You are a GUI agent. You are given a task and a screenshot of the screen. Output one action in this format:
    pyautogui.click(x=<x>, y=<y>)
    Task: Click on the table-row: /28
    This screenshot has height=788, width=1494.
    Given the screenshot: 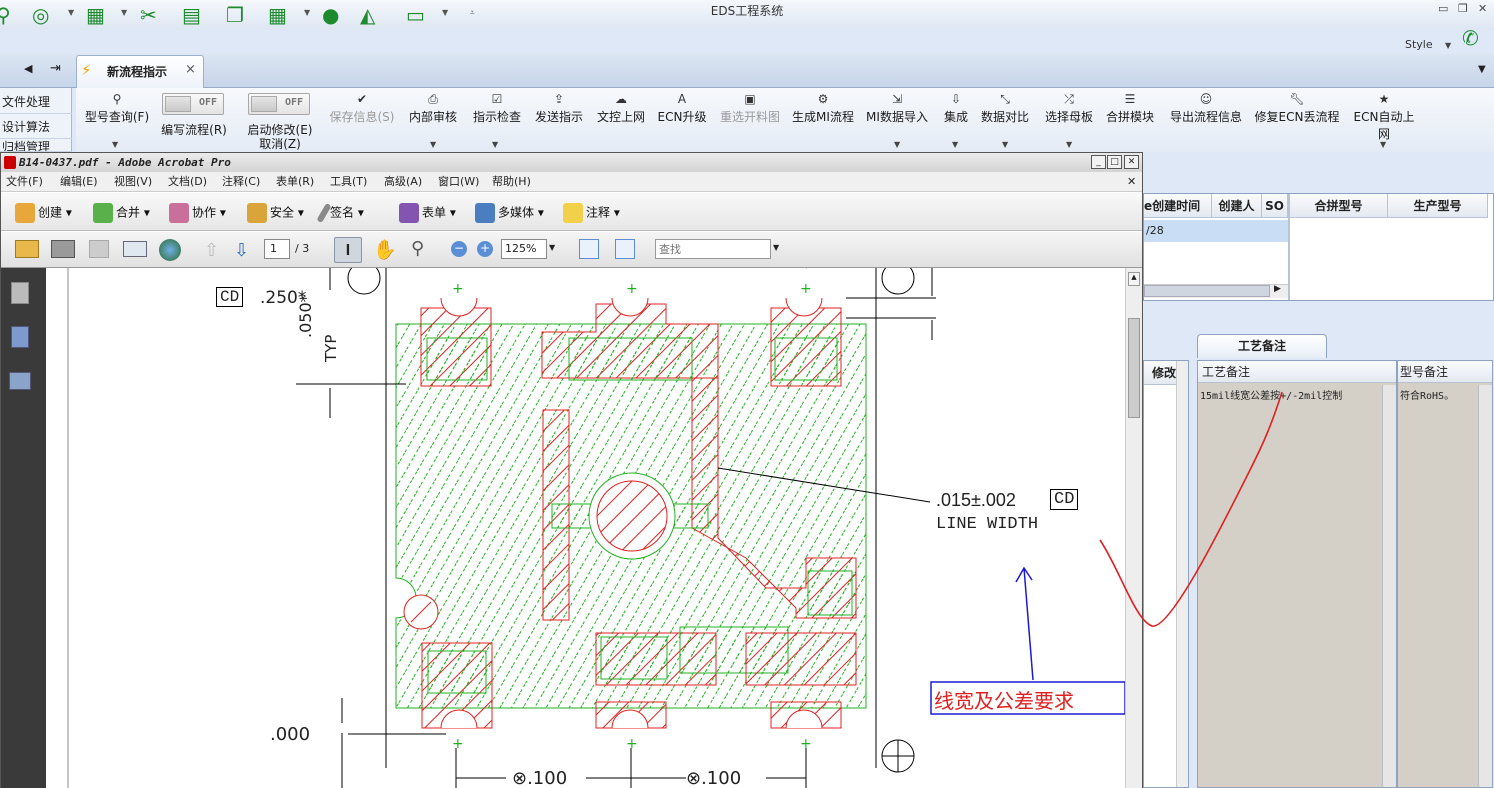 What is the action you would take?
    pyautogui.click(x=1216, y=231)
    